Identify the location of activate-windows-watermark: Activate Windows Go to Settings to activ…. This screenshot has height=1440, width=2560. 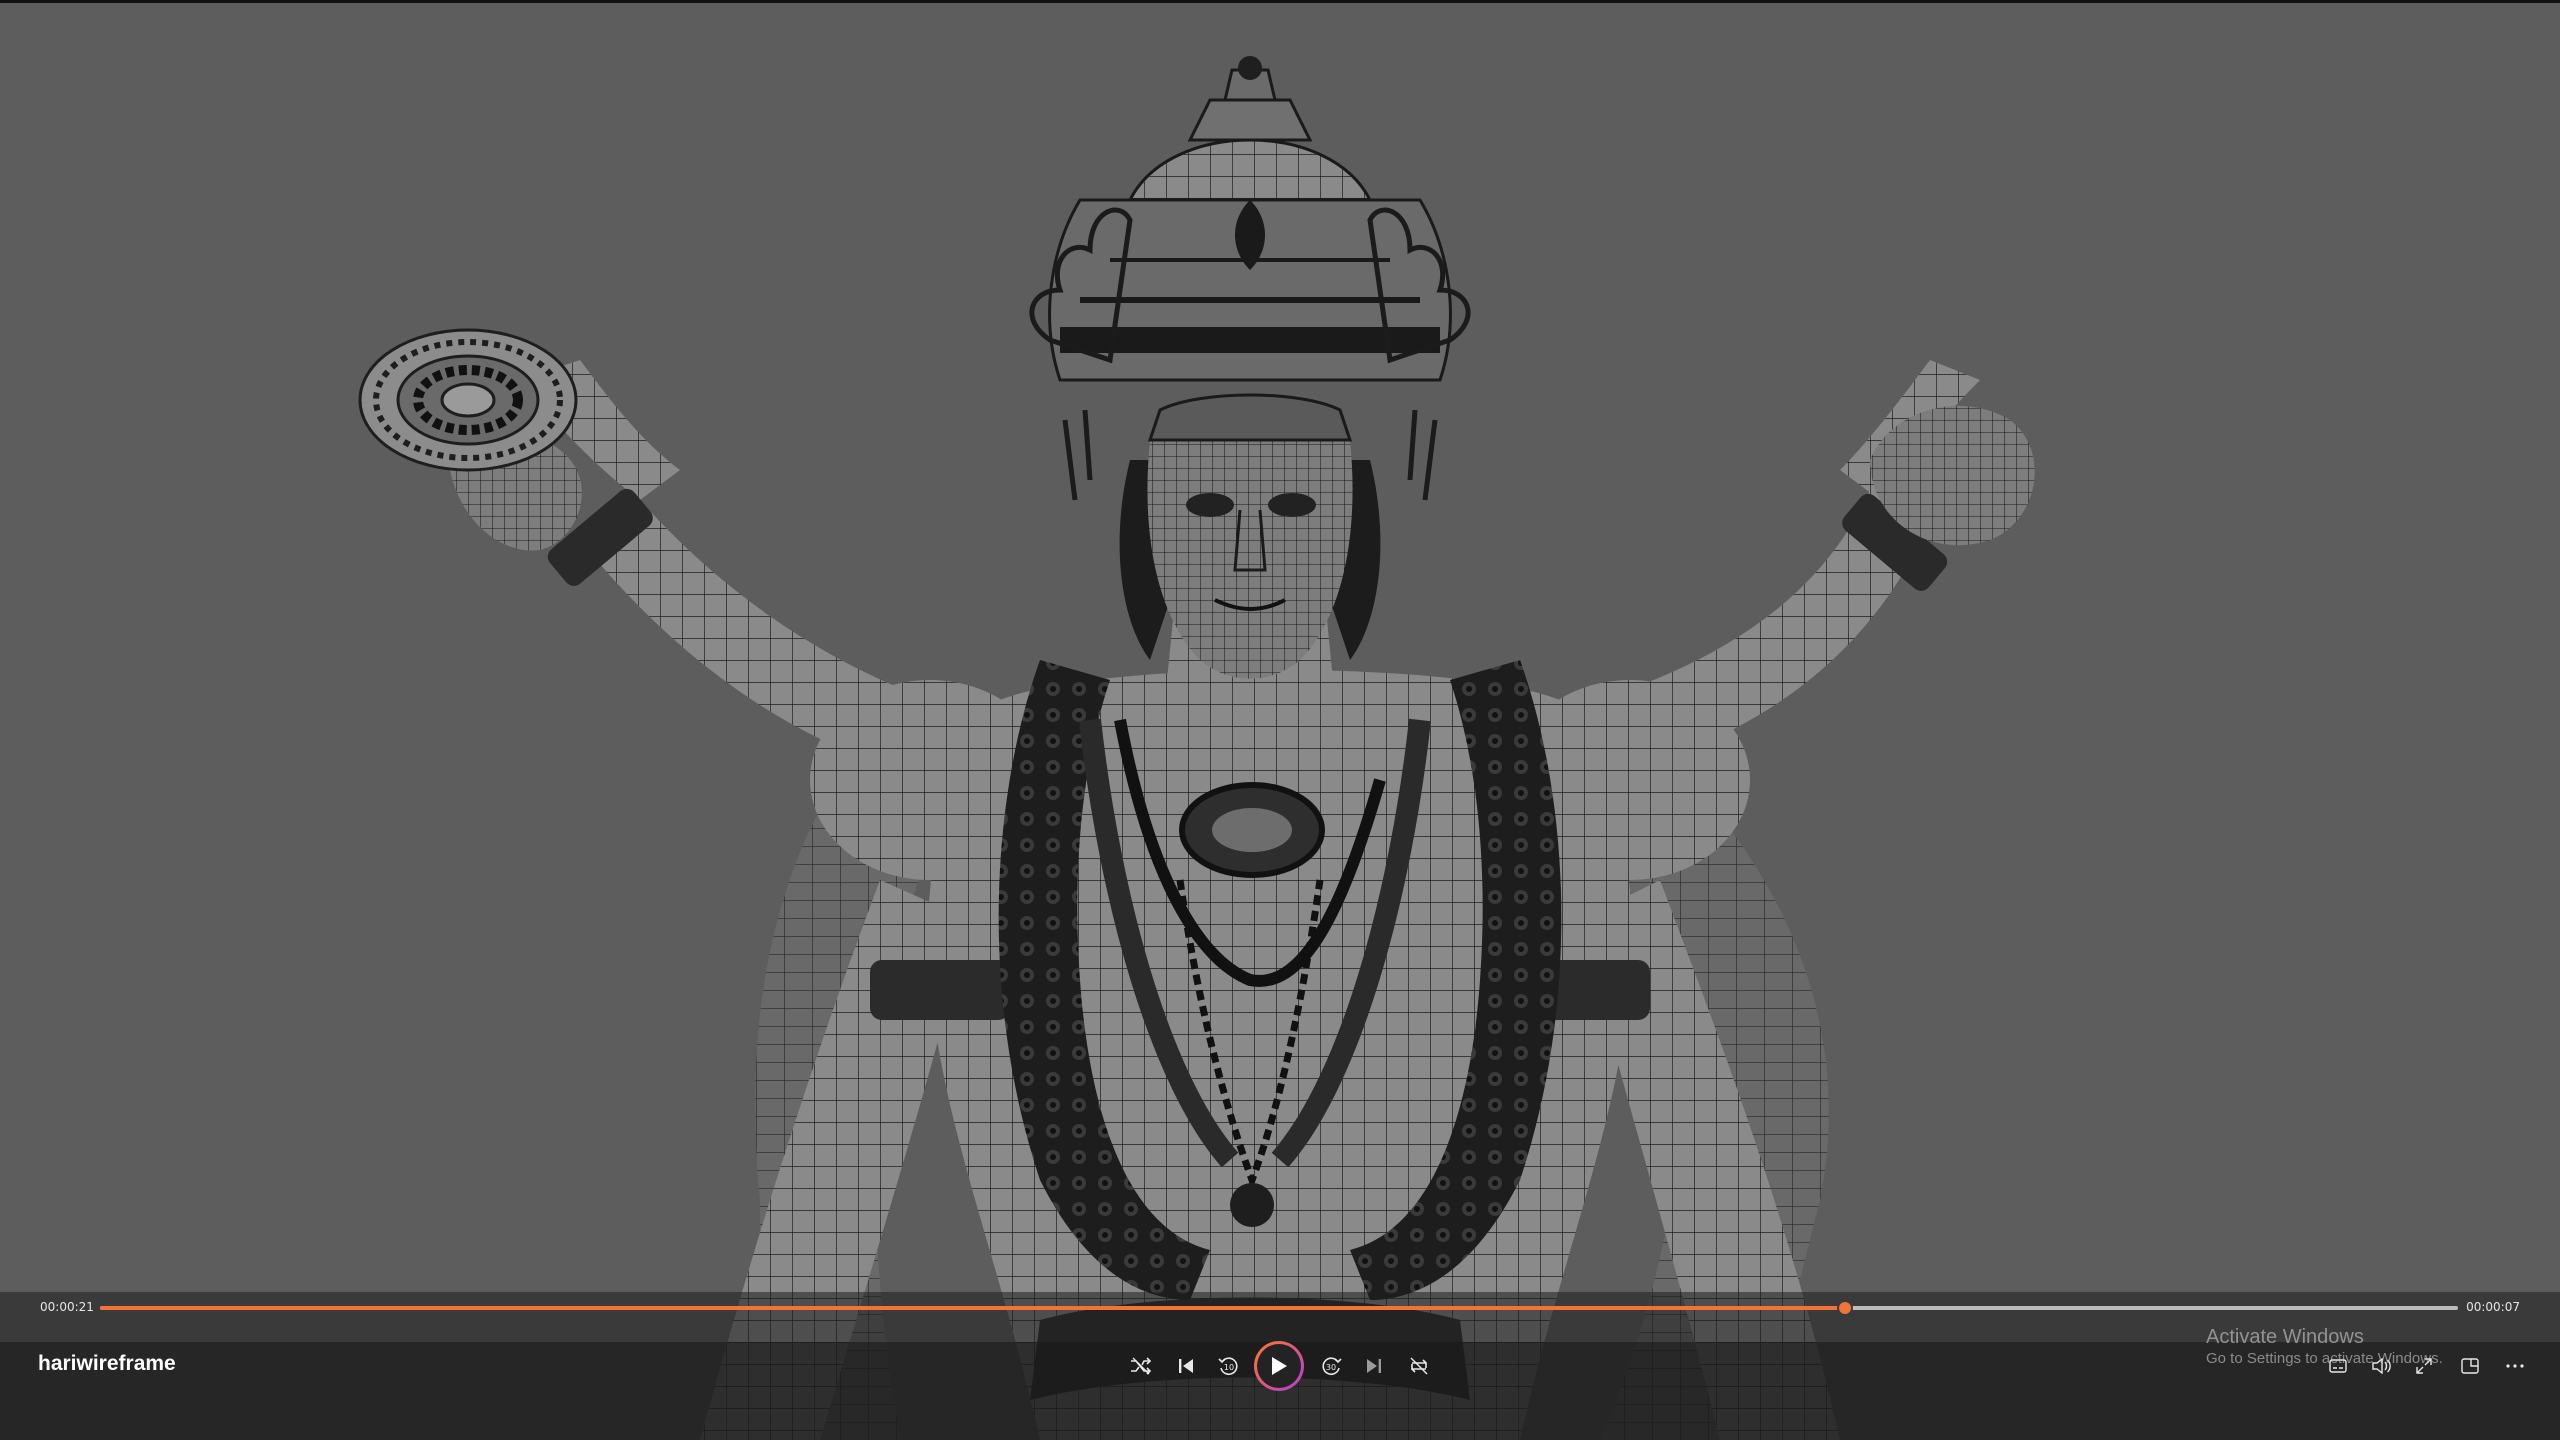
(2324, 1347).